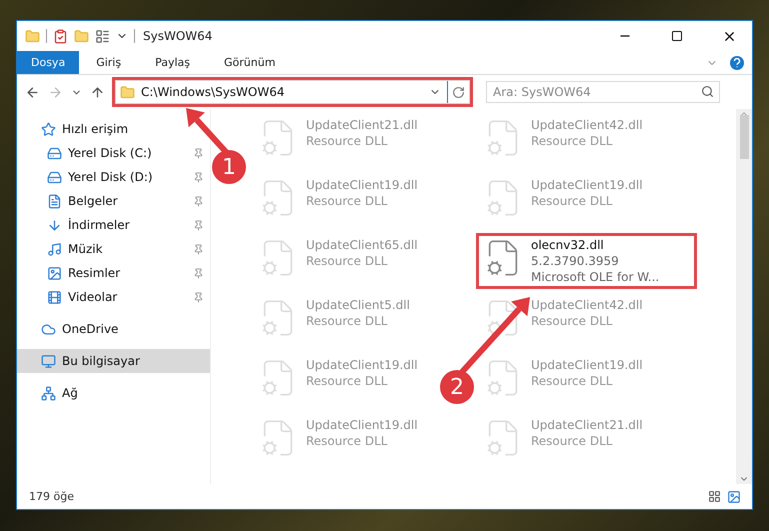 This screenshot has width=769, height=531. I want to click on checklist-icon, so click(60, 36).